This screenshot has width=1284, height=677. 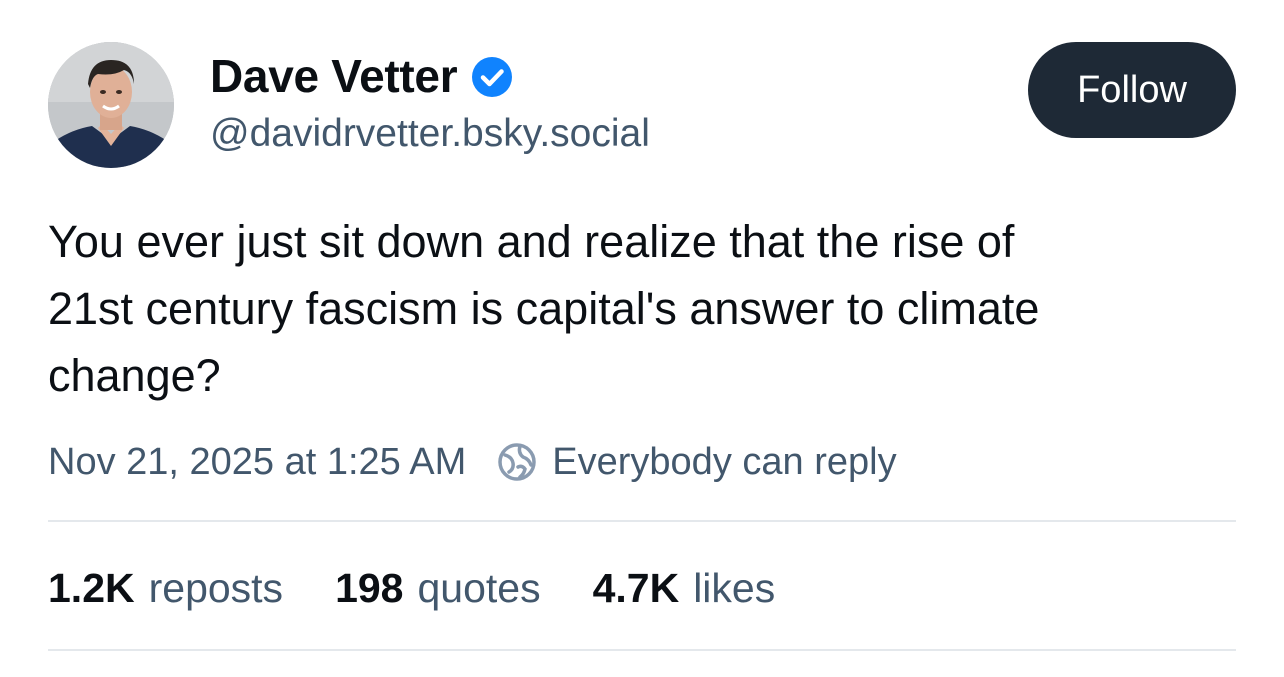 I want to click on likes-stat: 4.7K likes, so click(x=684, y=588).